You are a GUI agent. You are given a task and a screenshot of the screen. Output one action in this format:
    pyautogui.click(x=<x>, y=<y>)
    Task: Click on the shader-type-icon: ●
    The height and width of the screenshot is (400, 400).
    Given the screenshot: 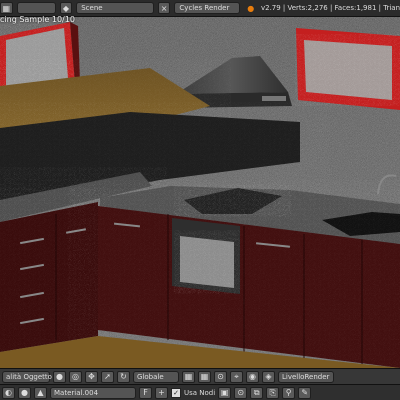 What is the action you would take?
    pyautogui.click(x=24, y=392)
    